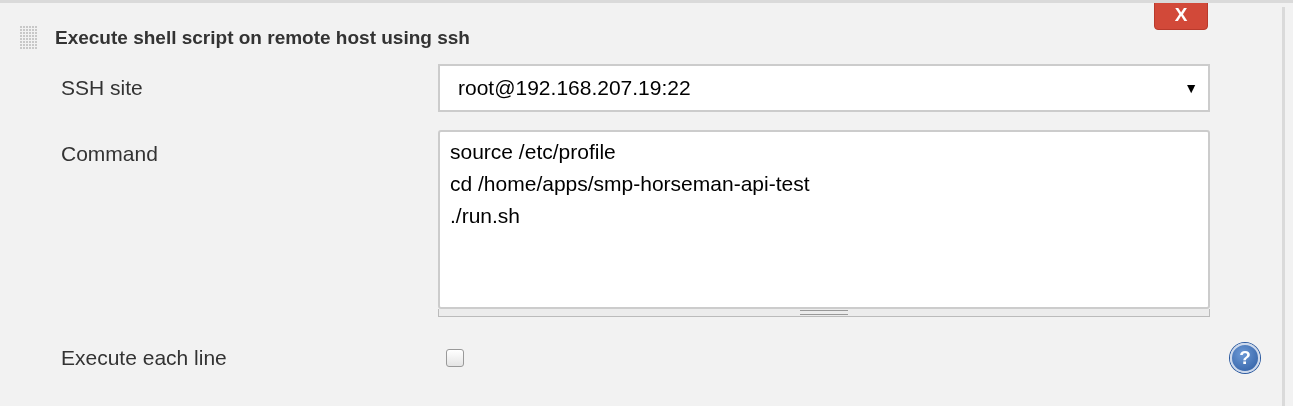  Describe the element at coordinates (102, 88) in the screenshot. I see `field-label: SSH site` at that location.